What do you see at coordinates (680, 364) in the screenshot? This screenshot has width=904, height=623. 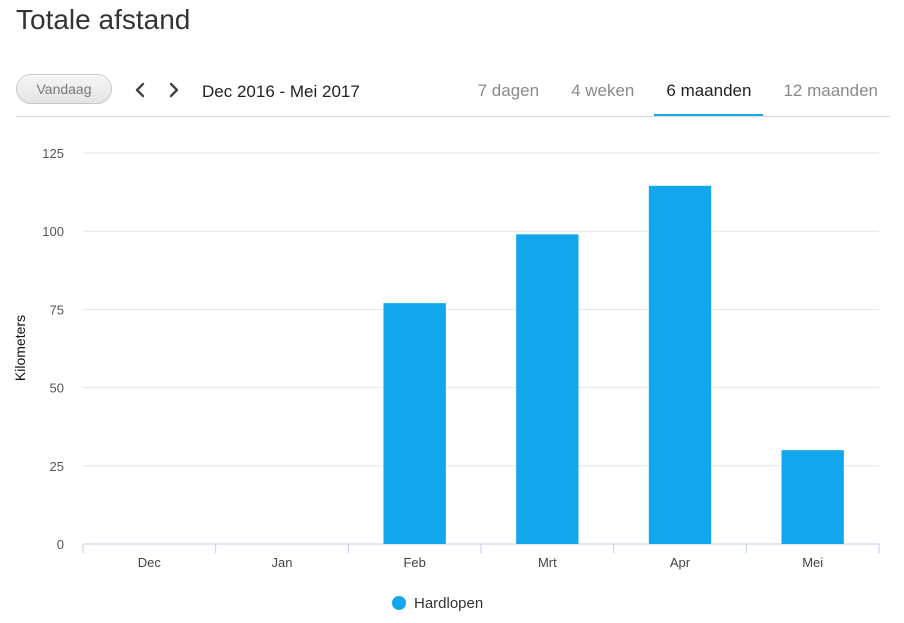 I see `bar-apr` at bounding box center [680, 364].